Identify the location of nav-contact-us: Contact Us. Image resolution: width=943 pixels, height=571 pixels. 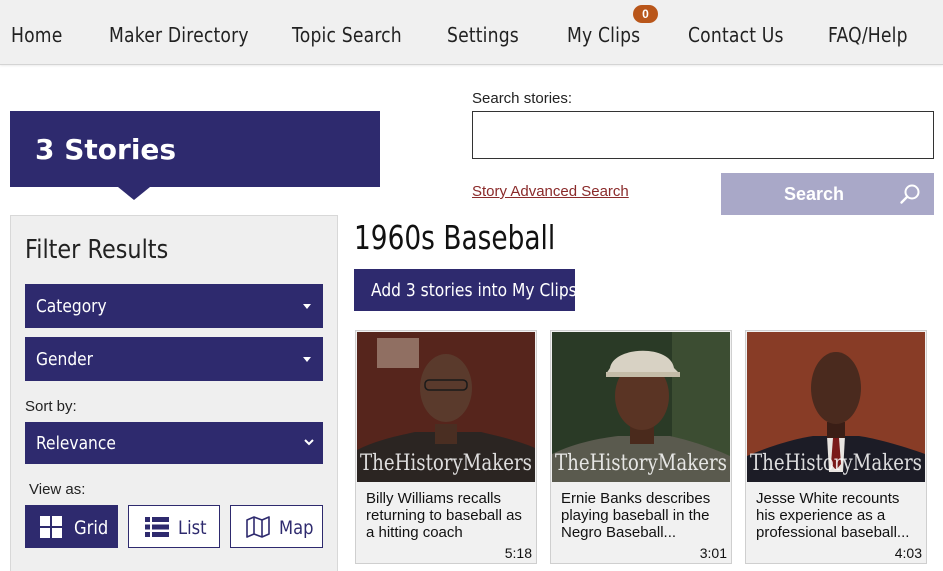
(736, 35).